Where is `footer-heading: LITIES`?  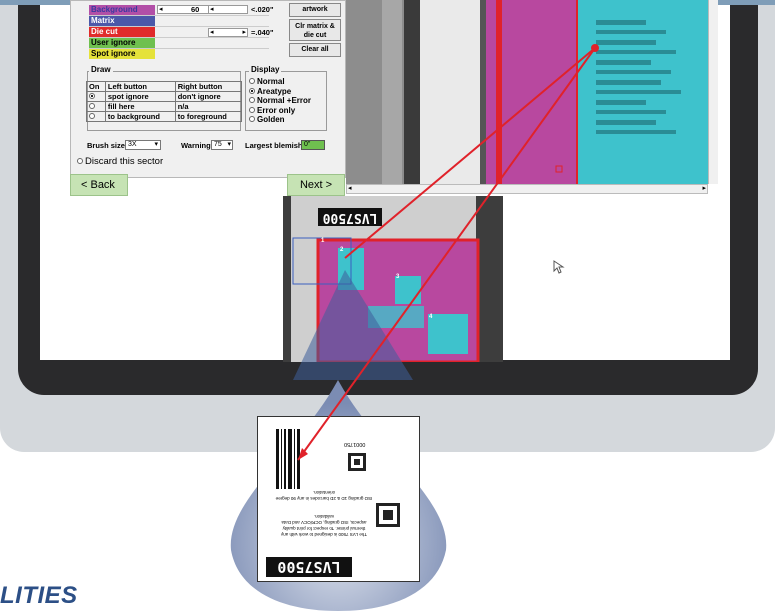
footer-heading: LITIES is located at coordinates (39, 595).